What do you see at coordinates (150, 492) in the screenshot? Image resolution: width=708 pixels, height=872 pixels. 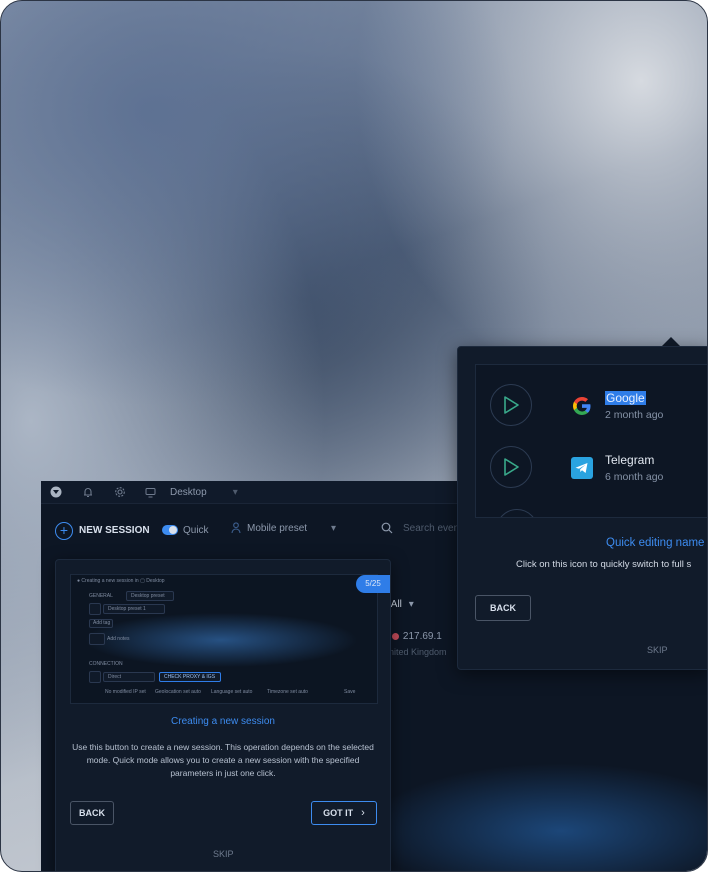 I see `monitor-icon` at bounding box center [150, 492].